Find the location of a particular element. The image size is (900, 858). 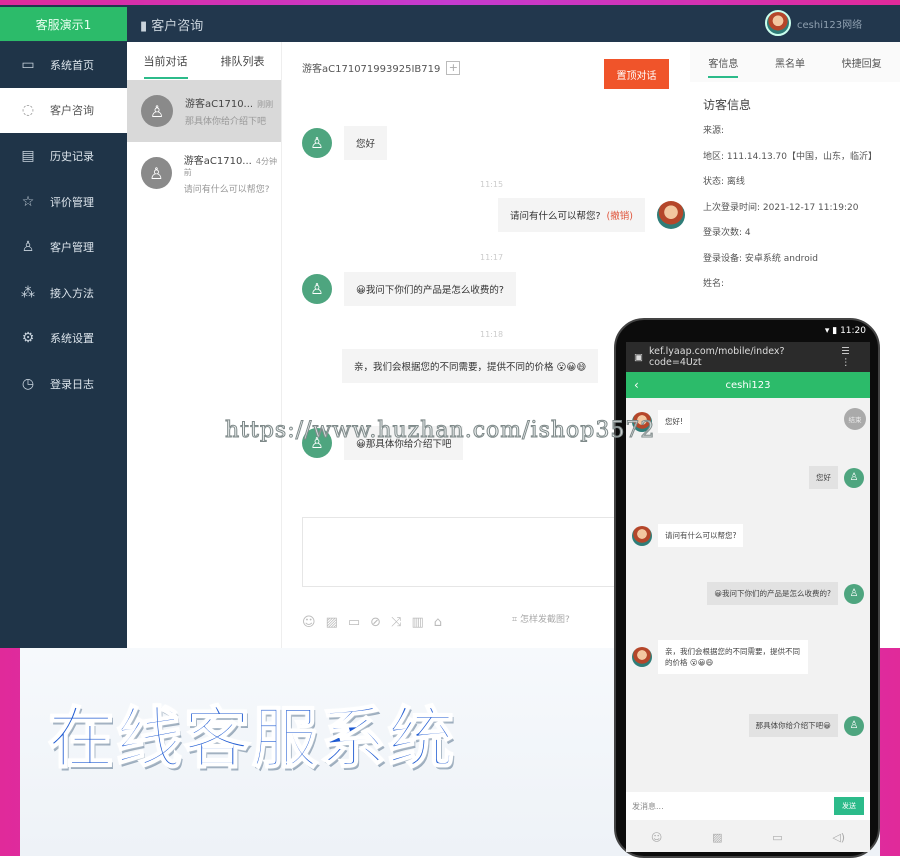

toolbar: ☺ ▨ ▭ ⊘ ⤨ ▥ ⌂ is located at coordinates (372, 622).